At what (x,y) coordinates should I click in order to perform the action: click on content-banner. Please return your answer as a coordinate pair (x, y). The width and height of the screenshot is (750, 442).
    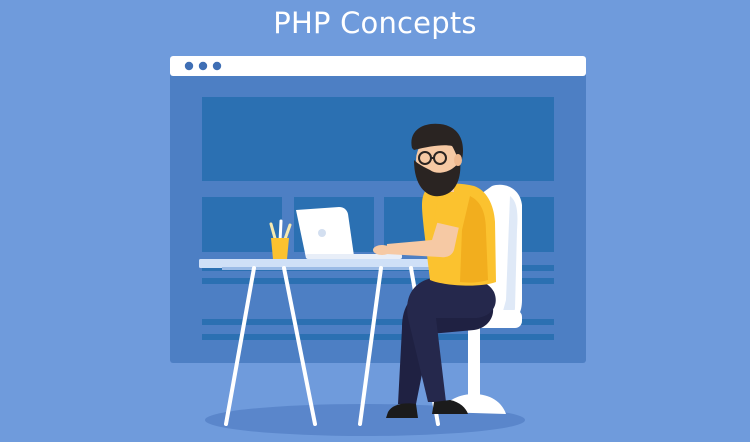
    Looking at the image, I should click on (378, 139).